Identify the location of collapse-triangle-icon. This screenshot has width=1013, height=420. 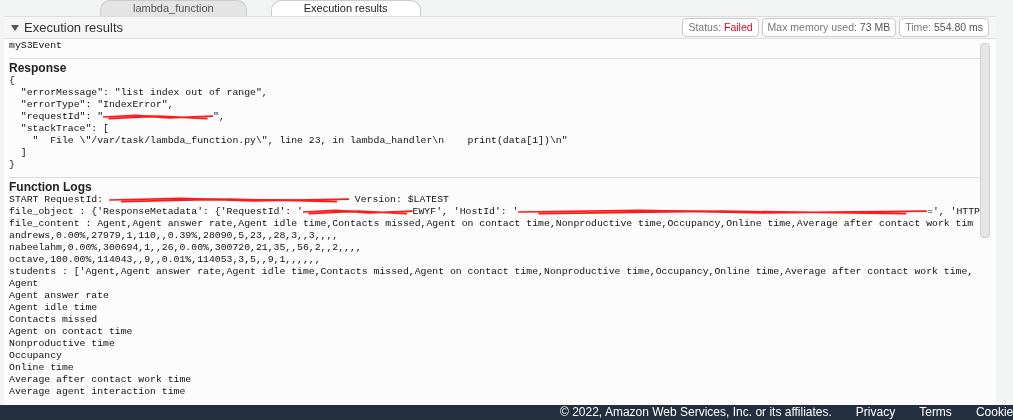
(15, 27).